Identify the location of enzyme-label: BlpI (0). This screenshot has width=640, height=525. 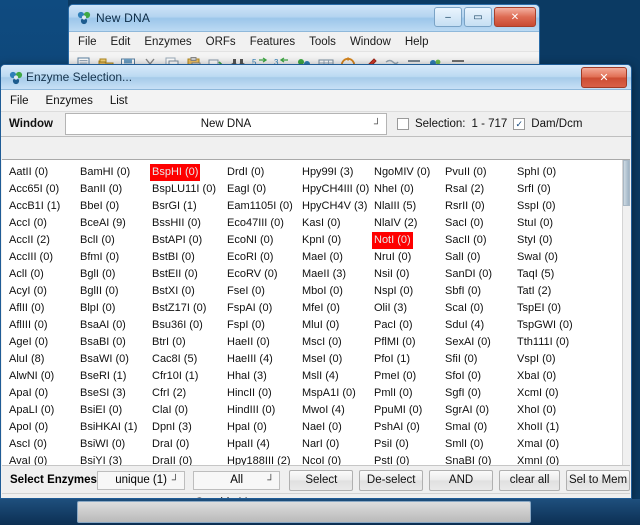
(97, 308).